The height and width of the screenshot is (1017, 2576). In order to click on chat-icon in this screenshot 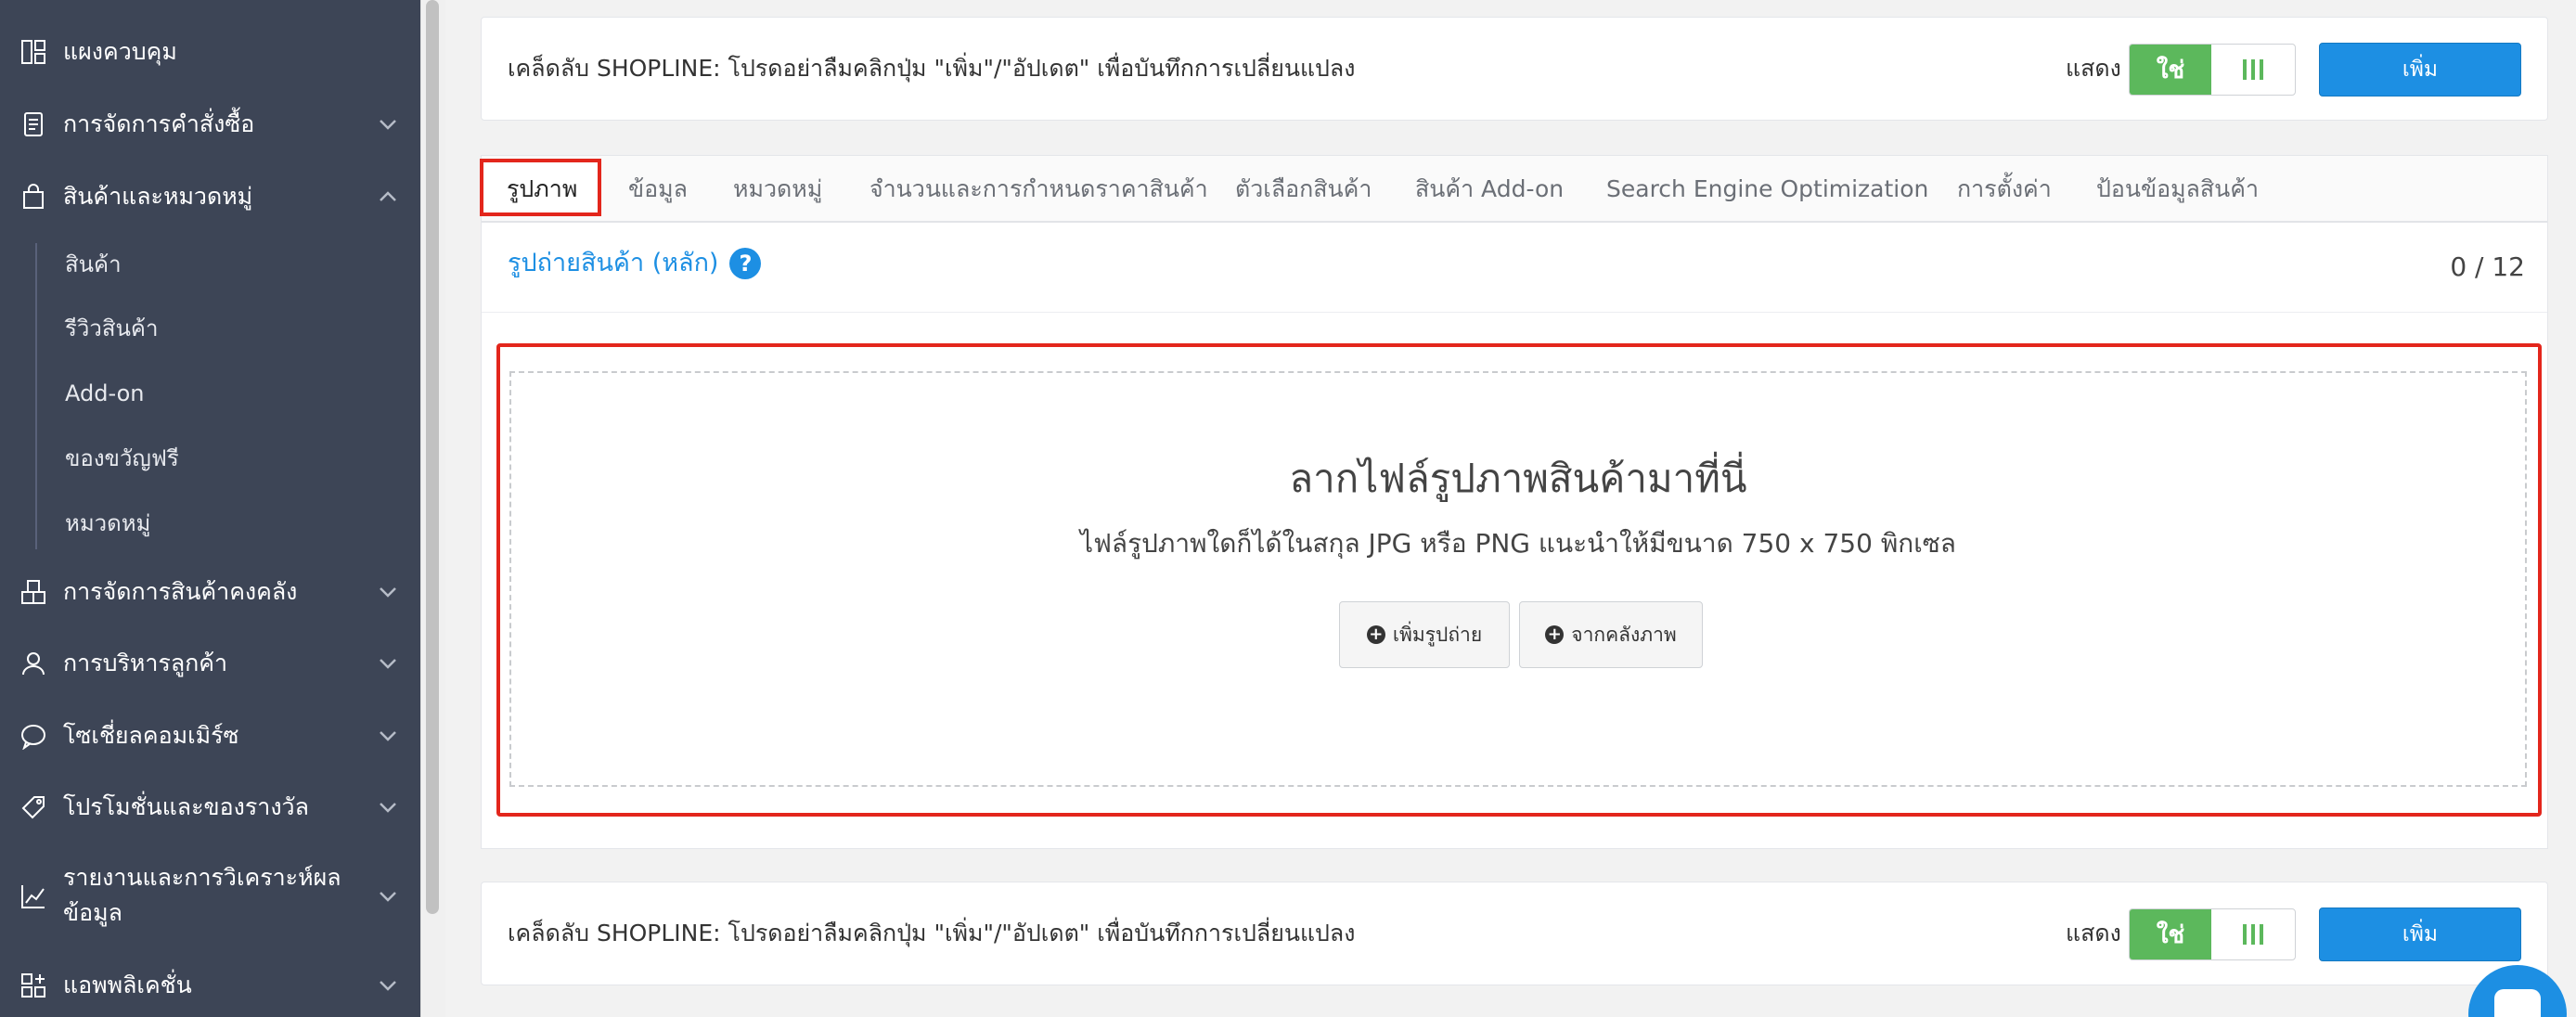, I will do `click(33, 736)`.